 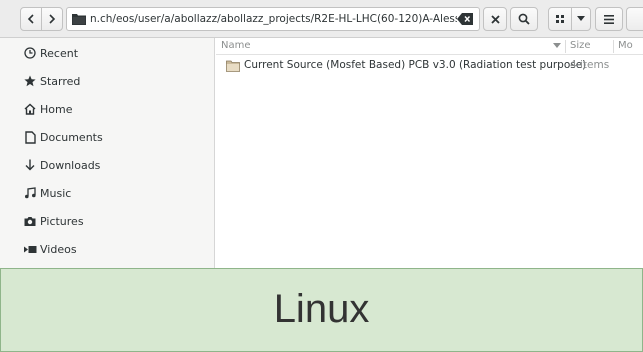 I want to click on music-icon, so click(x=30, y=193).